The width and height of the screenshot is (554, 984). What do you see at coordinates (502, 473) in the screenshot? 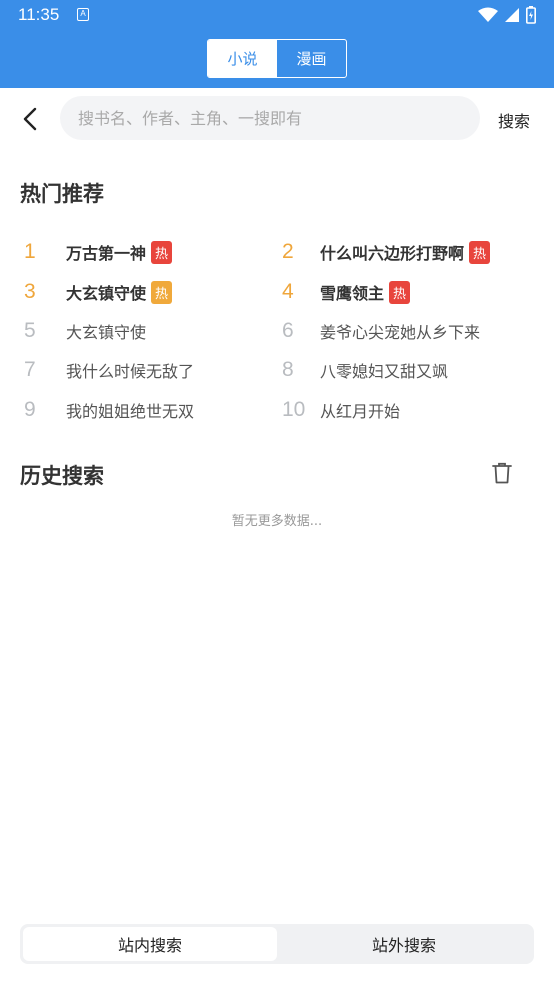
I see `trash-icon` at bounding box center [502, 473].